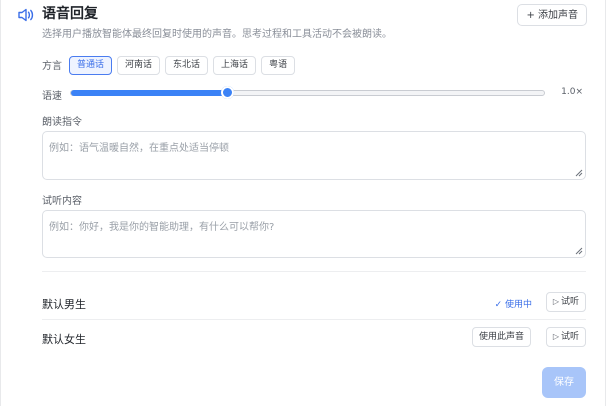  What do you see at coordinates (139, 148) in the screenshot?
I see `instruction-placeholder: 例如：语气温暖自然，在重点处适当停顿` at bounding box center [139, 148].